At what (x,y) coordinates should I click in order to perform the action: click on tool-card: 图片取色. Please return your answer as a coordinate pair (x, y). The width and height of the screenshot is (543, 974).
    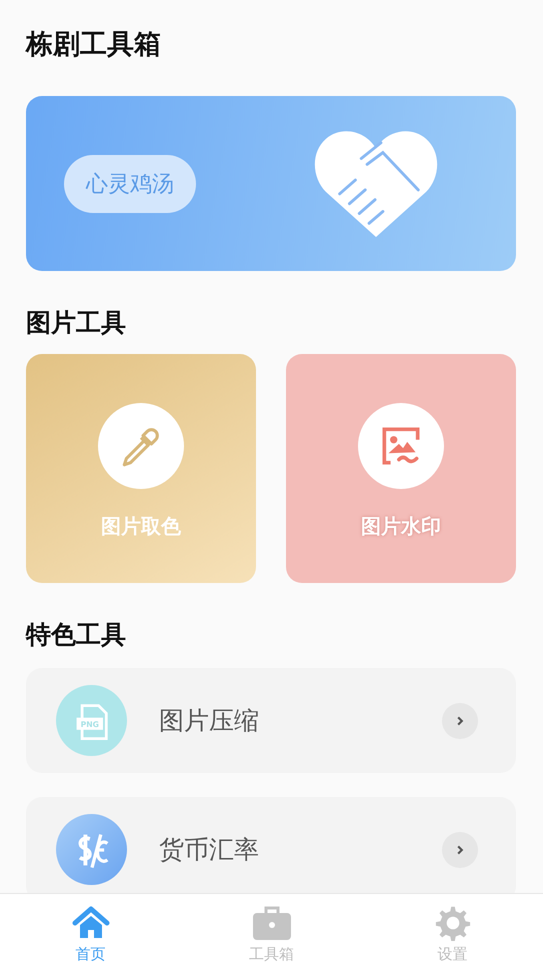
    Looking at the image, I should click on (141, 468).